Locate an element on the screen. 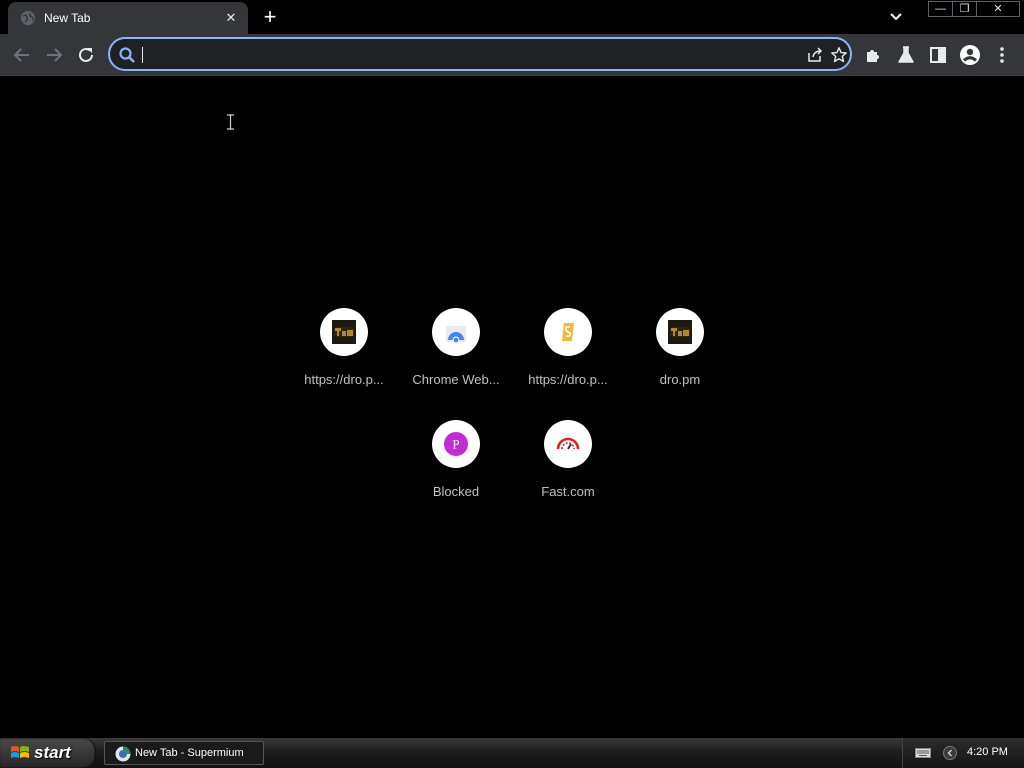 This screenshot has height=768, width=1024. profile-icon is located at coordinates (970, 55).